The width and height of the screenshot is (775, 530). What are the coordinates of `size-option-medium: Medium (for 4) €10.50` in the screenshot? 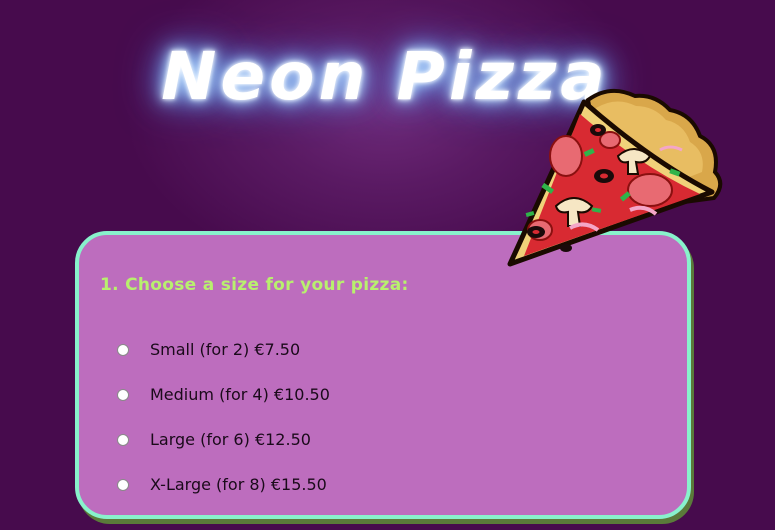 It's located at (223, 394).